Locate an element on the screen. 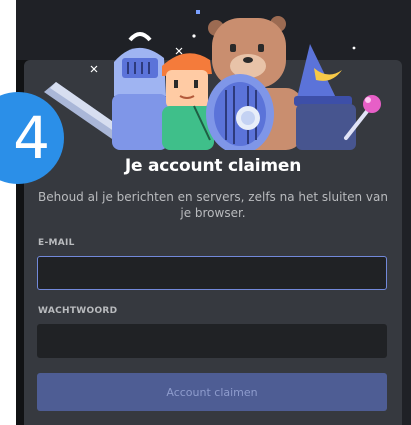  password-field is located at coordinates (212, 341).